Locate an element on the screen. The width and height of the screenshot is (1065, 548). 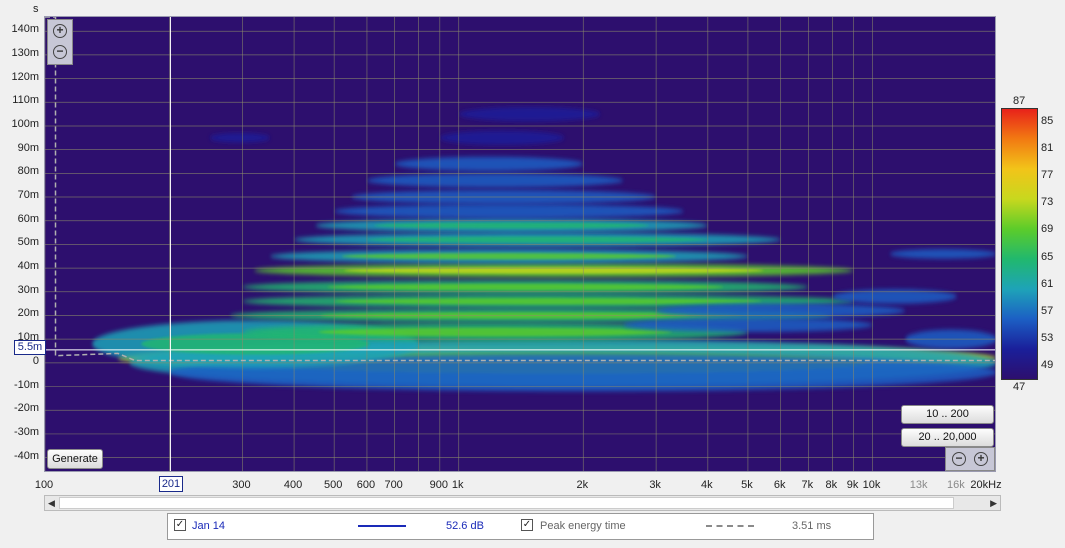
legend-item1-line is located at coordinates (382, 526).